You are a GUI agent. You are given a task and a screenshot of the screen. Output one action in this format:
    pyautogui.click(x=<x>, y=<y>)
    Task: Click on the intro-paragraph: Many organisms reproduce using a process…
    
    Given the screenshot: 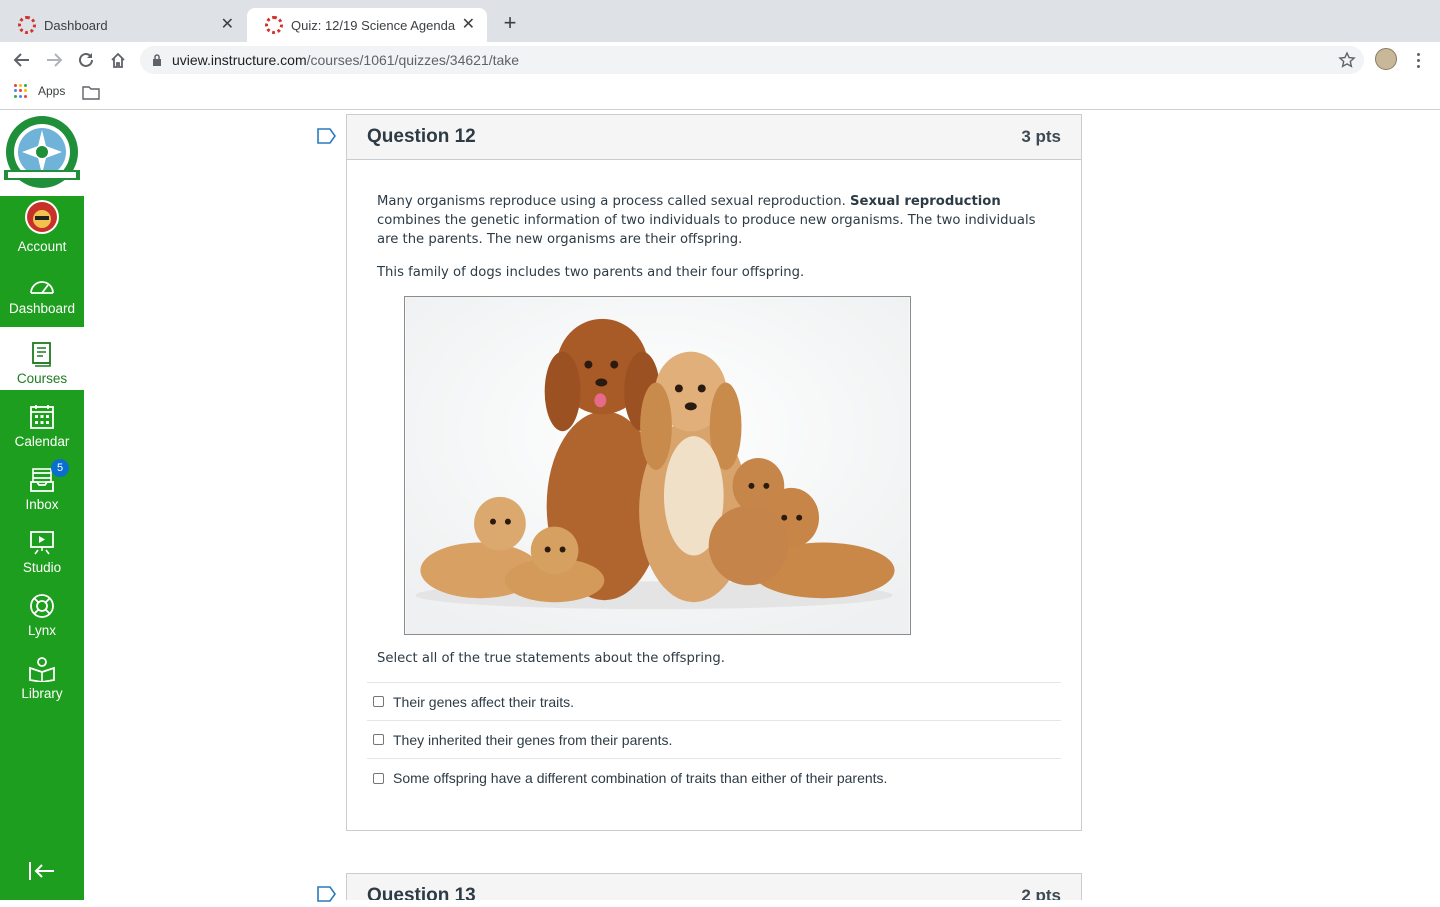 What is the action you would take?
    pyautogui.click(x=706, y=220)
    